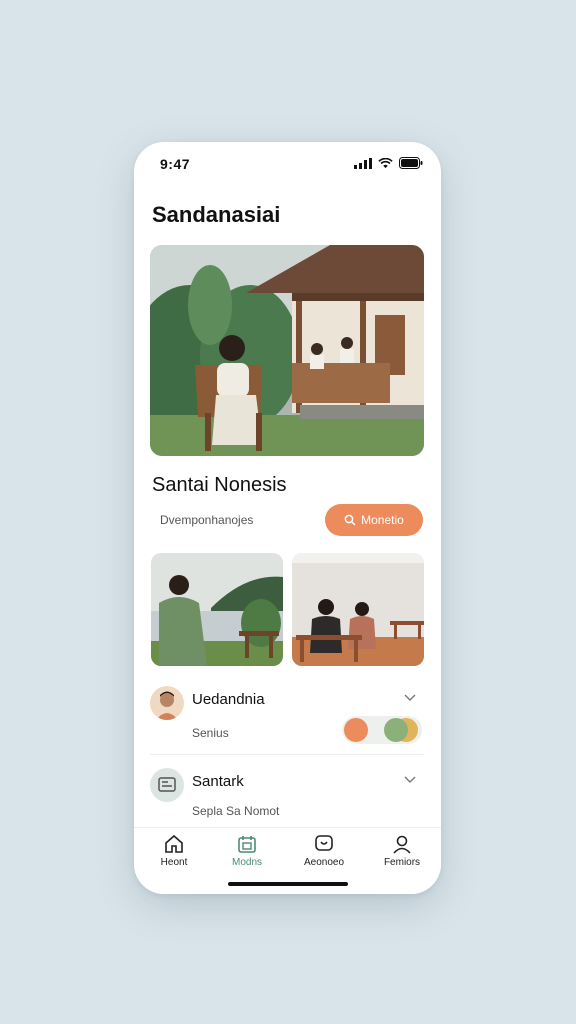 The width and height of the screenshot is (576, 1024). Describe the element at coordinates (287, 350) in the screenshot. I see `hero-image` at that location.